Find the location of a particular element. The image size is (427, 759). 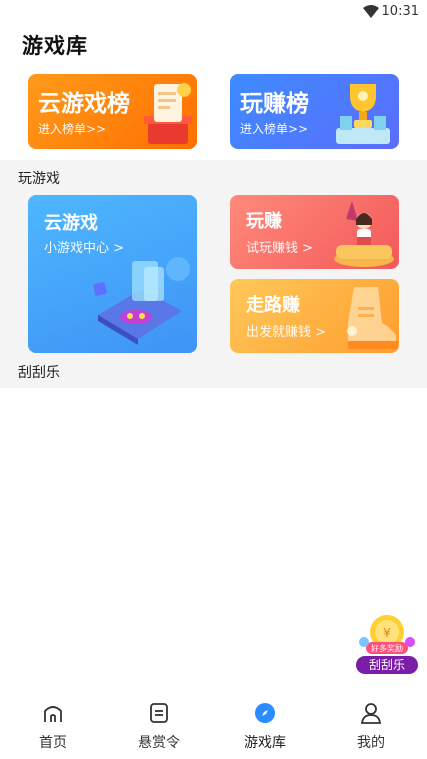

status-bar: 10:31 is located at coordinates (213, 12).